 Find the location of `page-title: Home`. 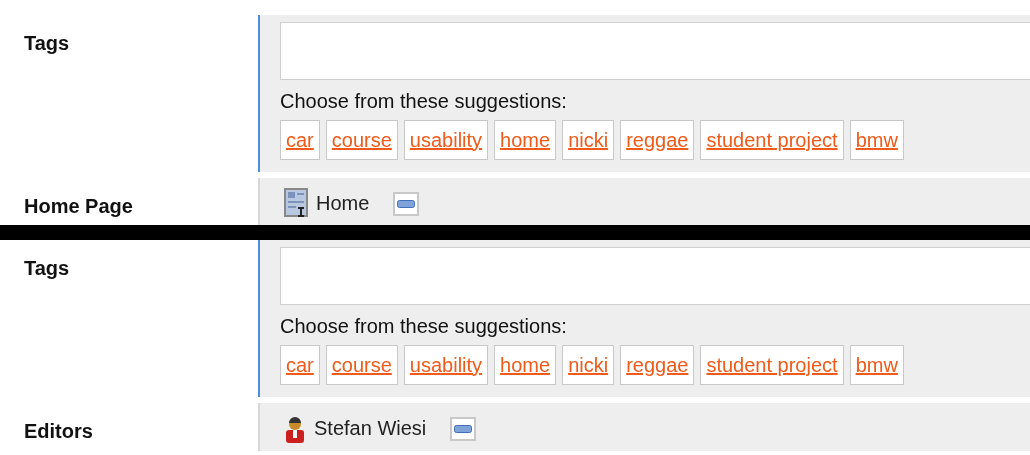

page-title: Home is located at coordinates (343, 203).